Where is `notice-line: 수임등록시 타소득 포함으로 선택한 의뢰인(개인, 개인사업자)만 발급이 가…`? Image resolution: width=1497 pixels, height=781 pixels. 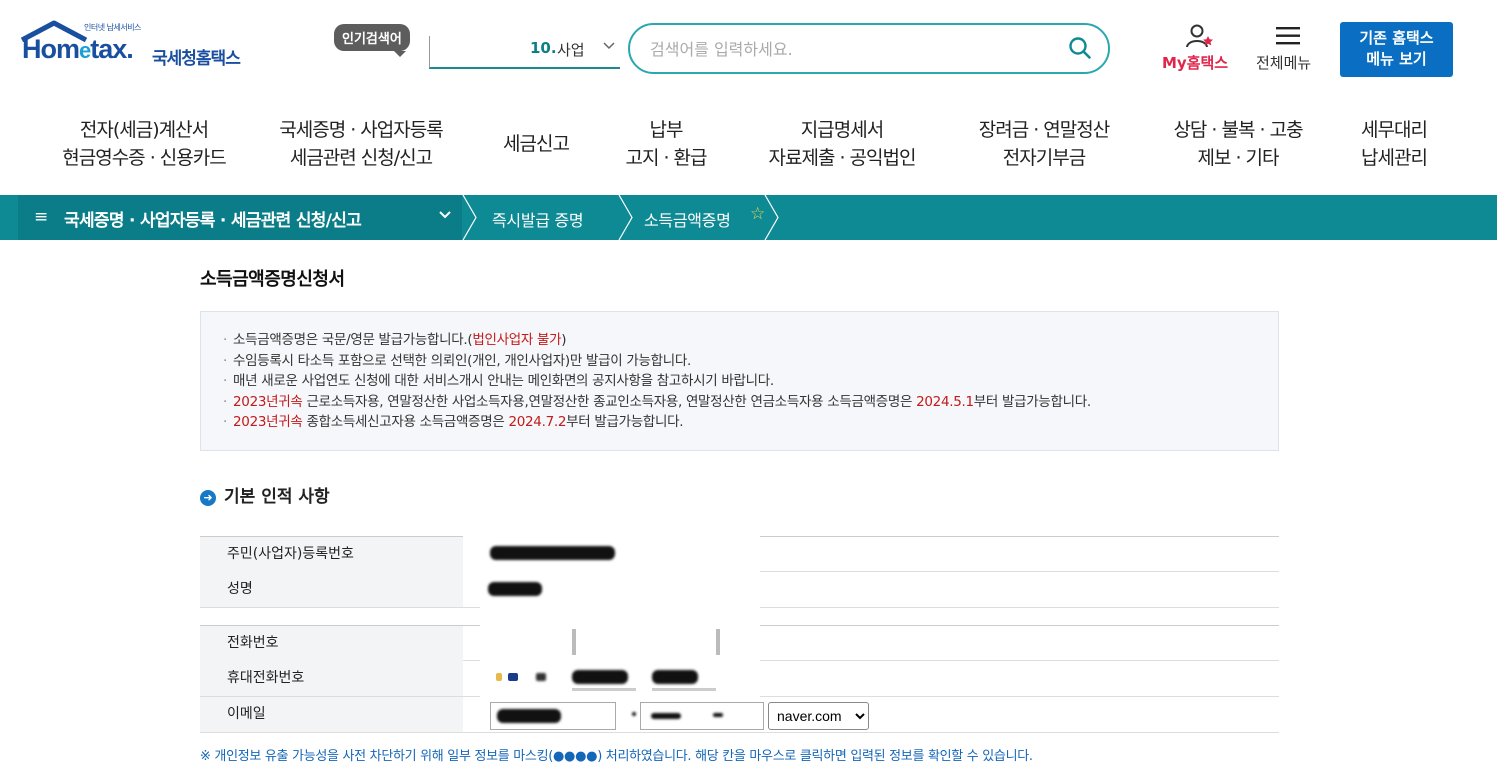
notice-line: 수임등록시 타소득 포함으로 선택한 의뢰인(개인, 개인사업자)만 발급이 가… is located at coordinates (750, 361).